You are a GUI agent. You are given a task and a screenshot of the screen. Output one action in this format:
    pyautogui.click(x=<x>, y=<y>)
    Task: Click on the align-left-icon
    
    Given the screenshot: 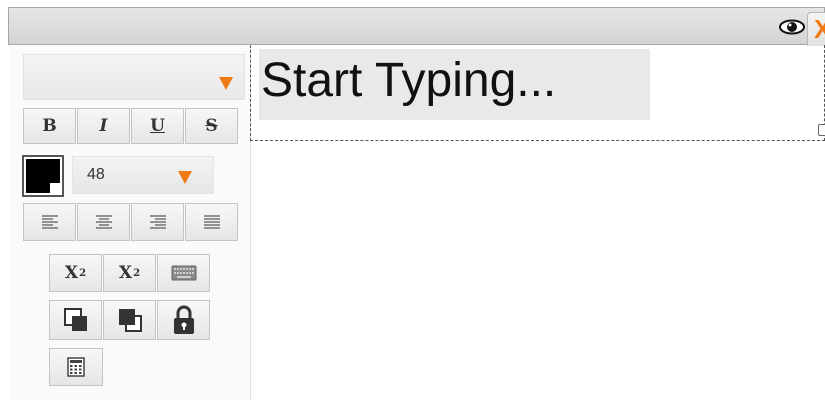 What is the action you would take?
    pyautogui.click(x=49, y=222)
    